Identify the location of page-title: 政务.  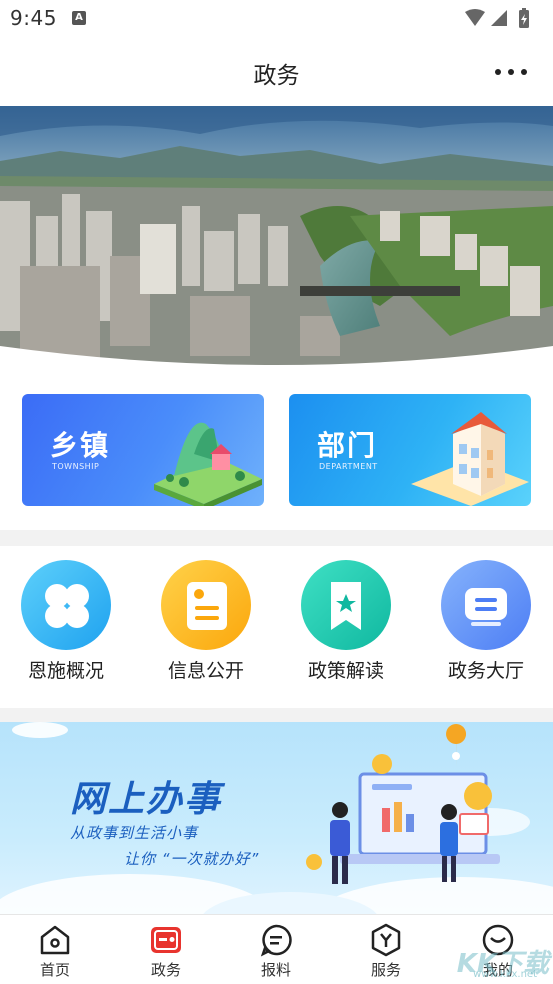
(276, 76).